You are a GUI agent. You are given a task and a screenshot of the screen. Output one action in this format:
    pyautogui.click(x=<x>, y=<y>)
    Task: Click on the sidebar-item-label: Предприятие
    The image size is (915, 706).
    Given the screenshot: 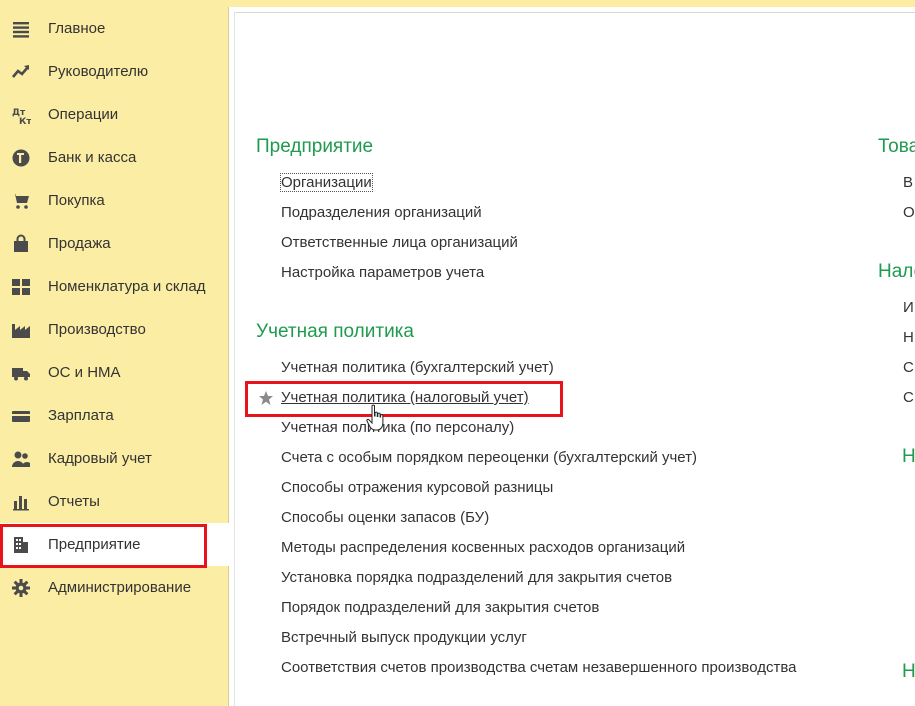 What is the action you would take?
    pyautogui.click(x=94, y=544)
    